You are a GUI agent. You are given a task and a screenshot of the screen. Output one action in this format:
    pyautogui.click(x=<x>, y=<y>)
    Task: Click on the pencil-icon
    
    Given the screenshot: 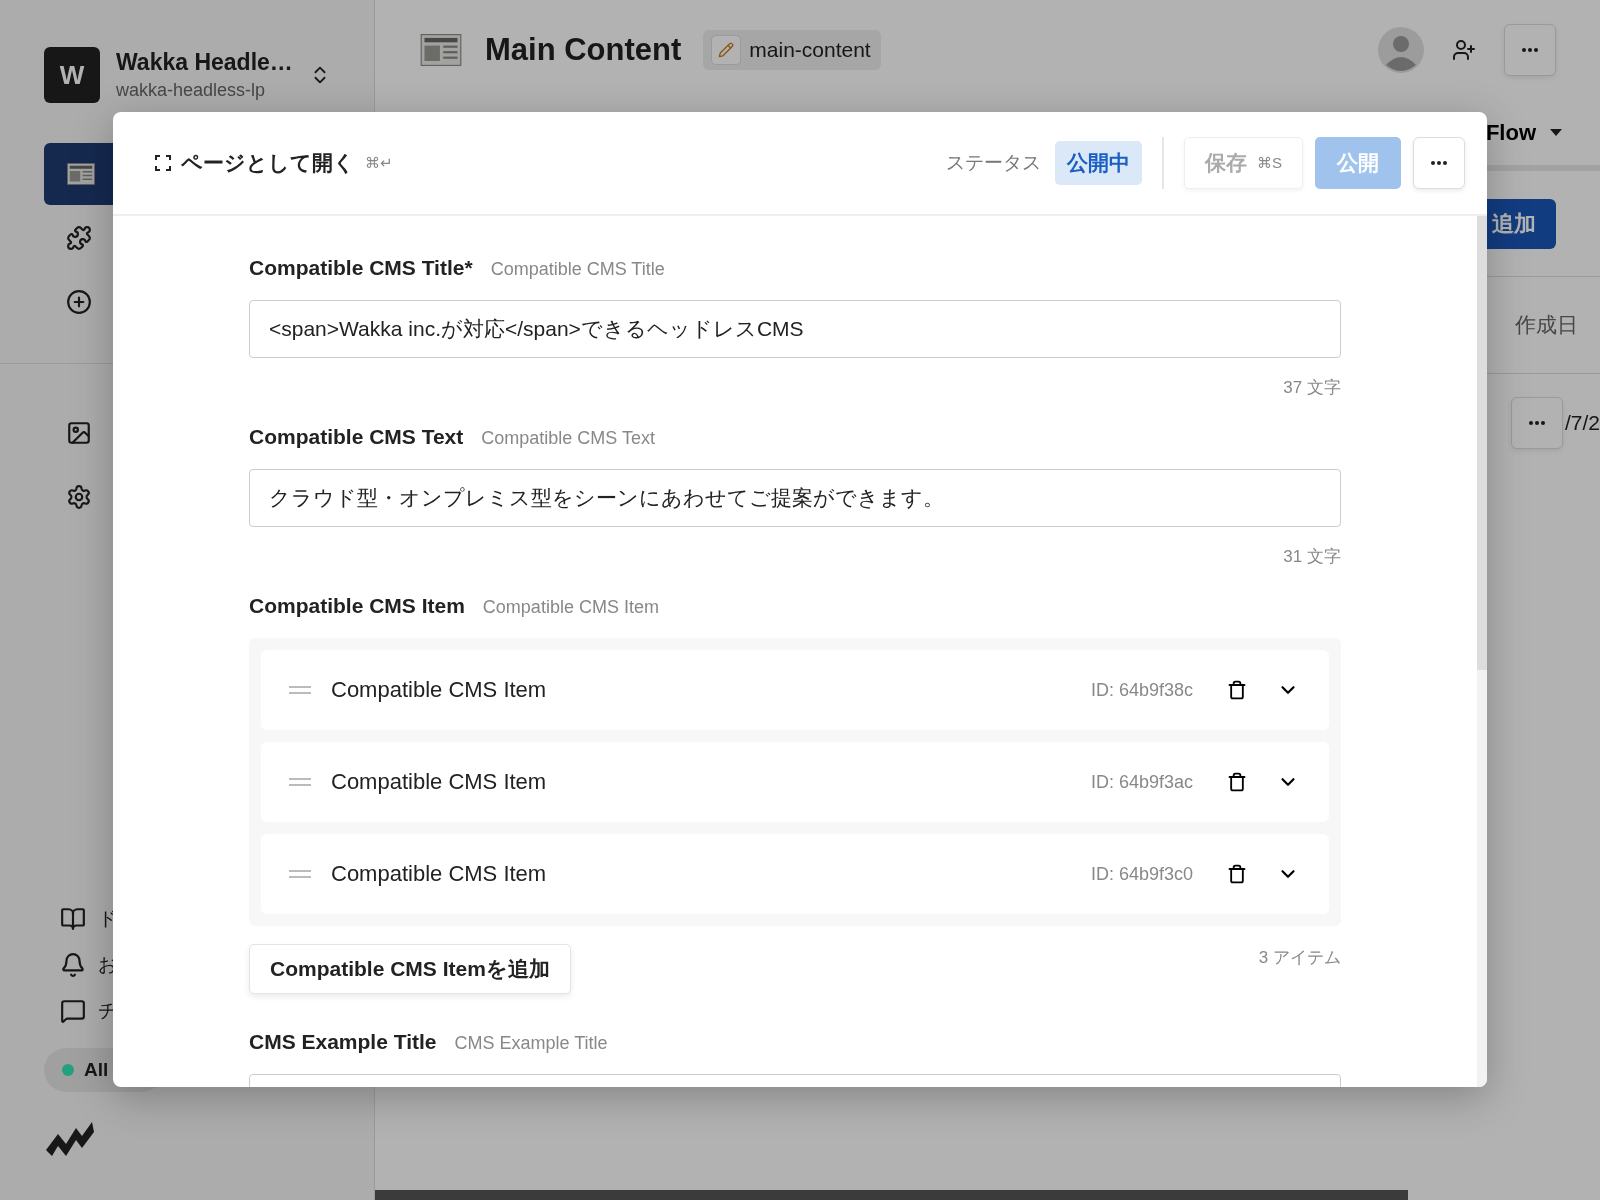 What is the action you would take?
    pyautogui.click(x=726, y=50)
    